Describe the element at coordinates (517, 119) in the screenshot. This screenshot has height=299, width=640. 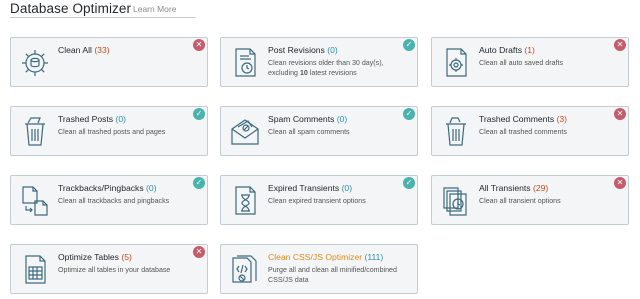
I see `card-title: Trashed Comments` at that location.